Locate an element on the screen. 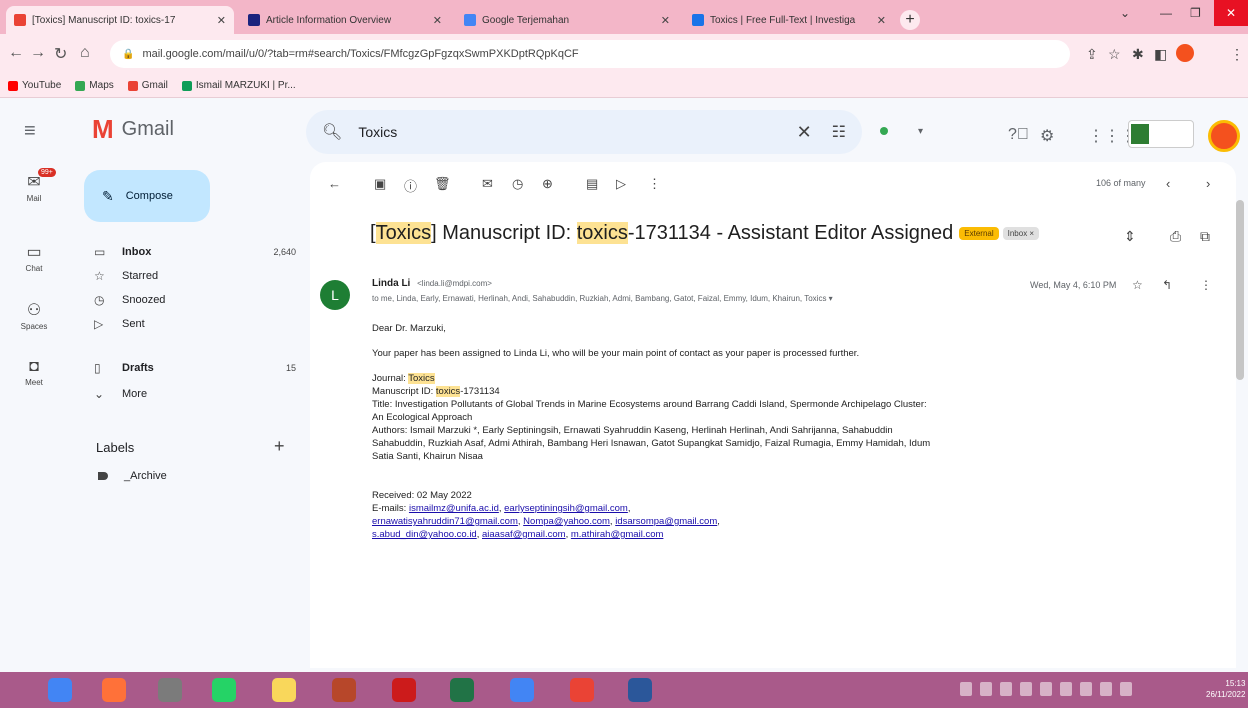 This screenshot has height=708, width=1248. search-bar: 🔍︎ Toxics ✕ ☷ is located at coordinates (584, 132).